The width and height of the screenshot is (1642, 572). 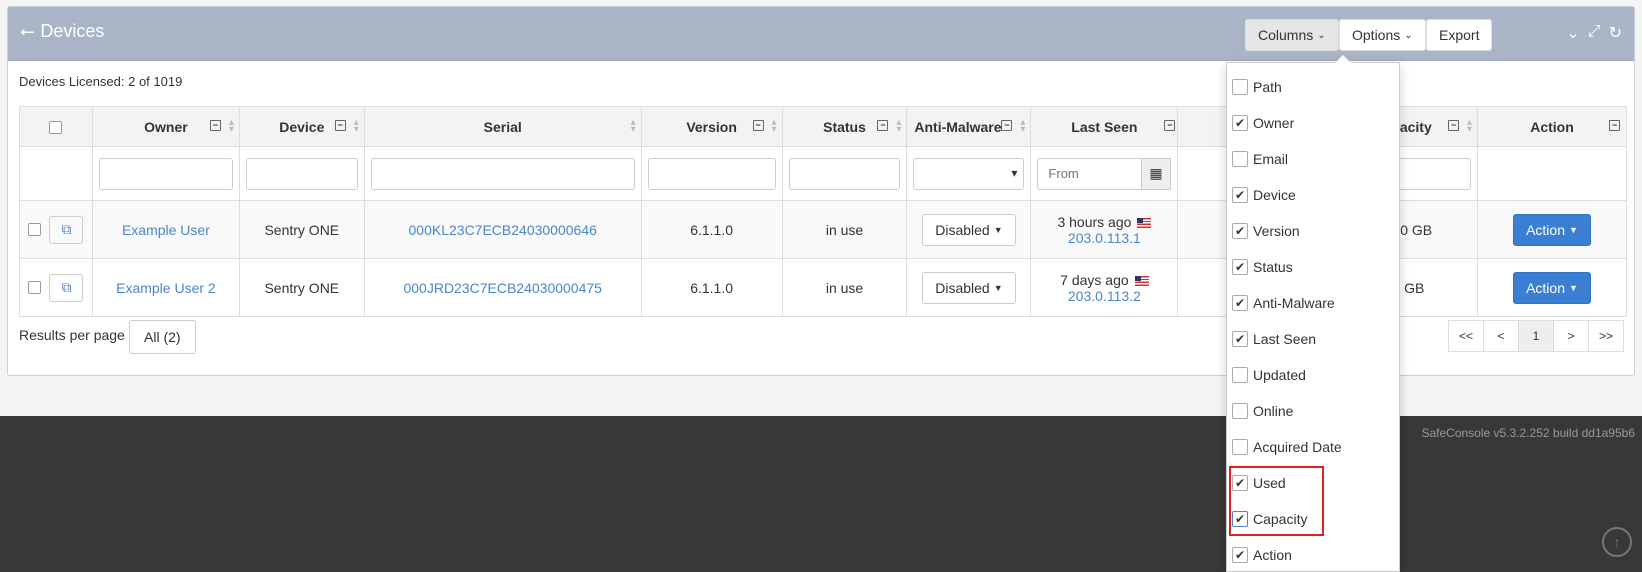 What do you see at coordinates (165, 173) in the screenshot?
I see `owner-filter-input` at bounding box center [165, 173].